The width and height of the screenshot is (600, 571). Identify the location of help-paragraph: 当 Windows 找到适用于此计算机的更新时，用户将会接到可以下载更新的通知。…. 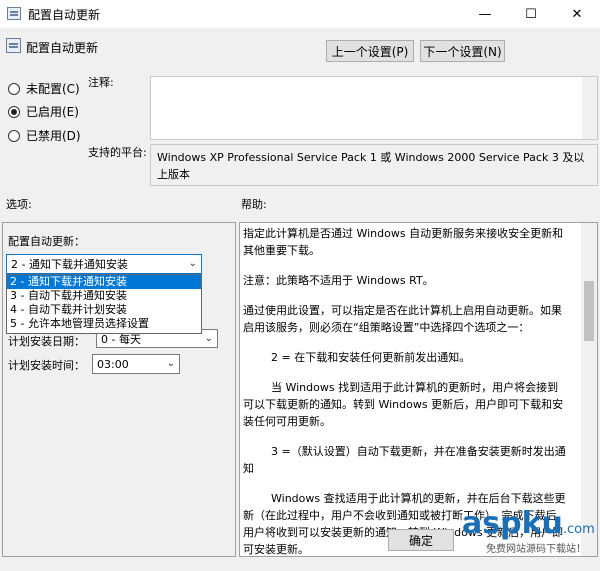
(403, 404).